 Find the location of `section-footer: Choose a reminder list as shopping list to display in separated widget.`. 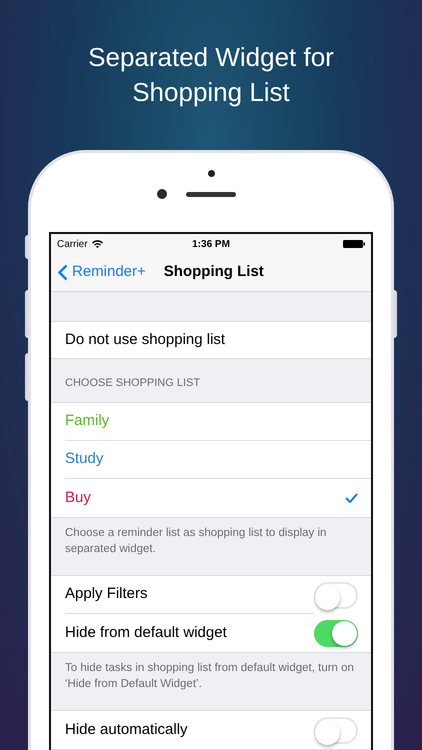

section-footer: Choose a reminder list as shopping list to display in separated widget. is located at coordinates (211, 546).